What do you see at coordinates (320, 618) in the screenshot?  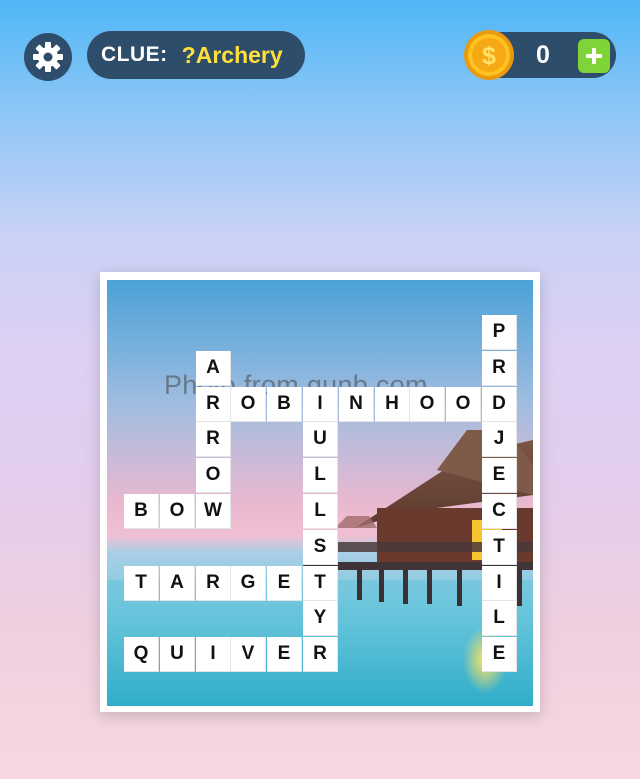 I see `letter-tile: Y` at bounding box center [320, 618].